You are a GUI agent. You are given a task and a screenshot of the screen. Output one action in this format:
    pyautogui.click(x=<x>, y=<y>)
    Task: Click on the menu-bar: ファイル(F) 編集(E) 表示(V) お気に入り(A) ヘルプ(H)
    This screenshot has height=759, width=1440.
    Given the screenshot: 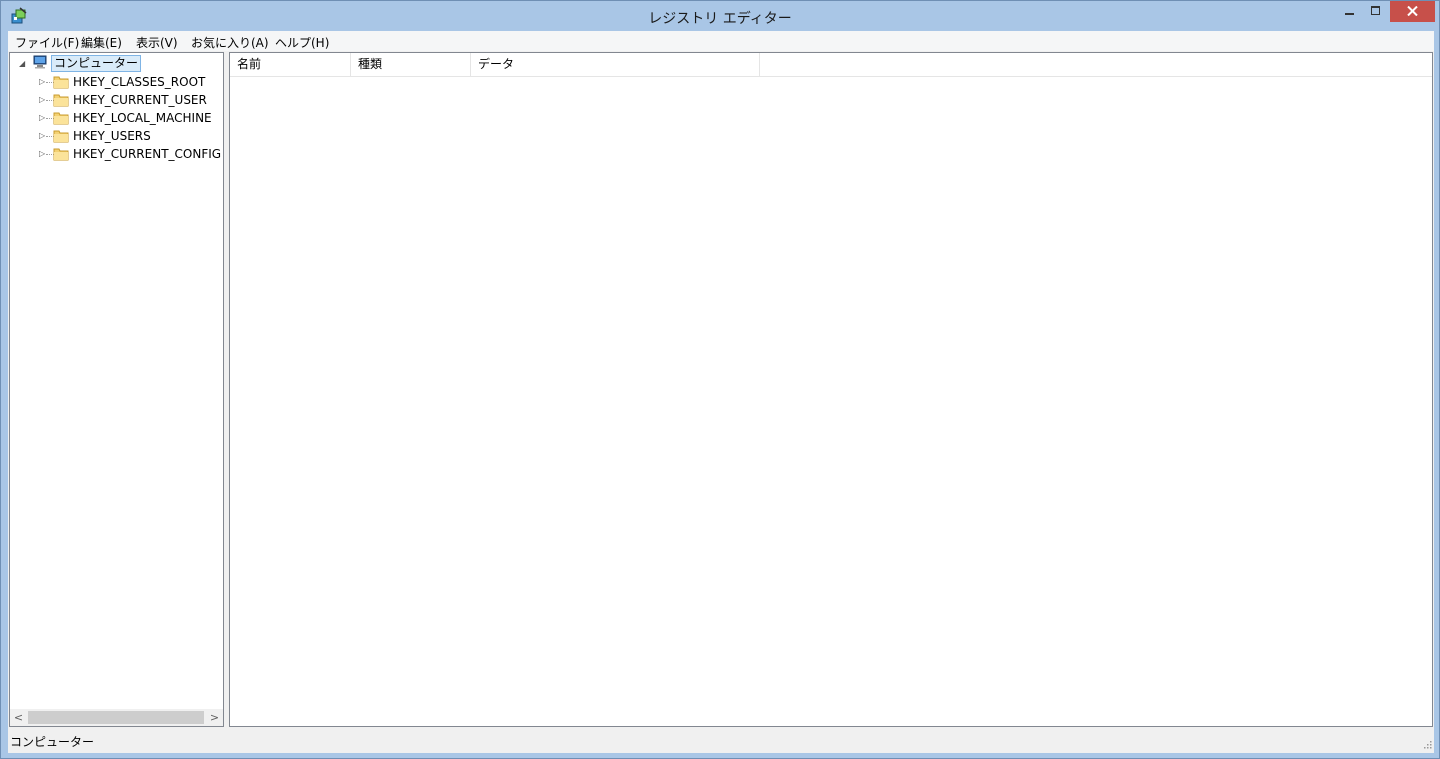 What is the action you would take?
    pyautogui.click(x=721, y=41)
    